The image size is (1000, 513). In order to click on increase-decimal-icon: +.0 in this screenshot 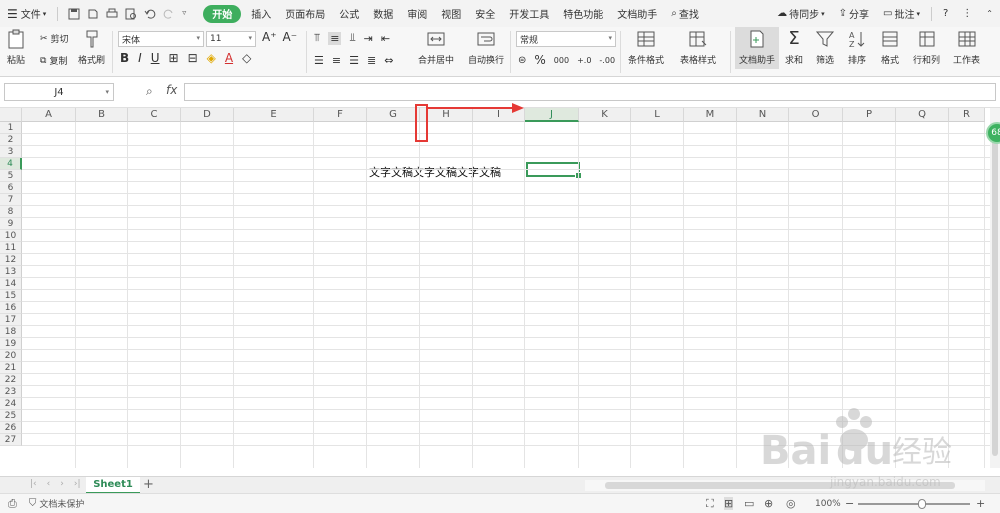, I will do `click(584, 60)`.